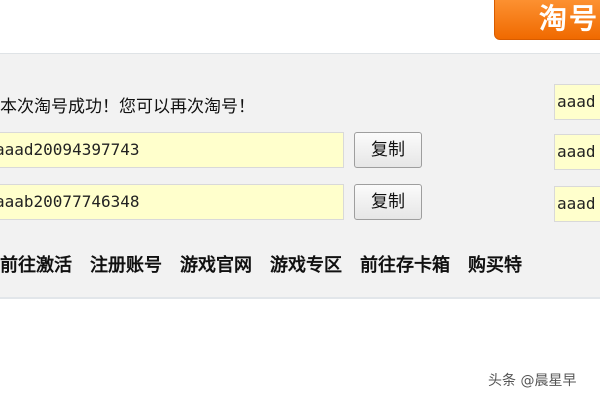  Describe the element at coordinates (405, 264) in the screenshot. I see `link-card-box: 前往存卡箱` at that location.